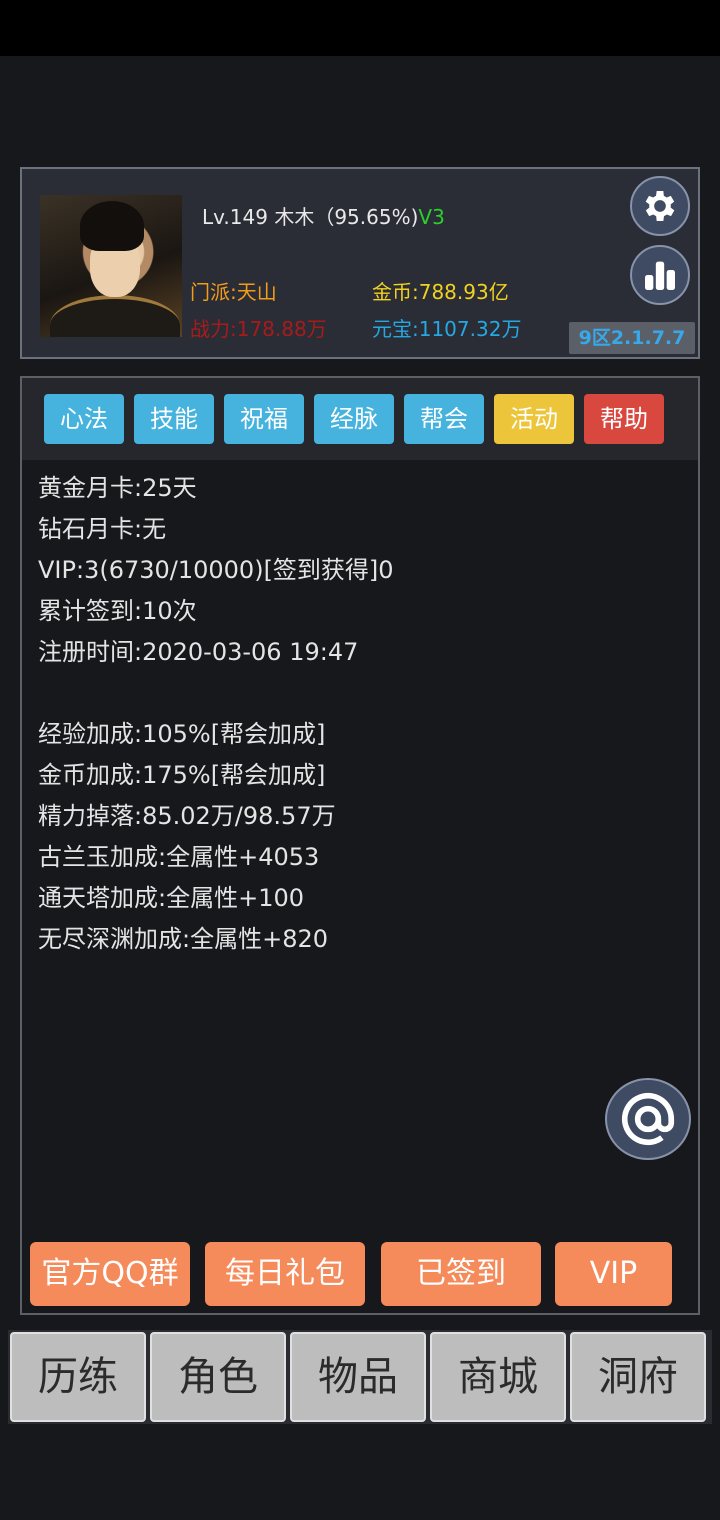 This screenshot has height=1520, width=720. I want to click on bar-chart-icon, so click(660, 275).